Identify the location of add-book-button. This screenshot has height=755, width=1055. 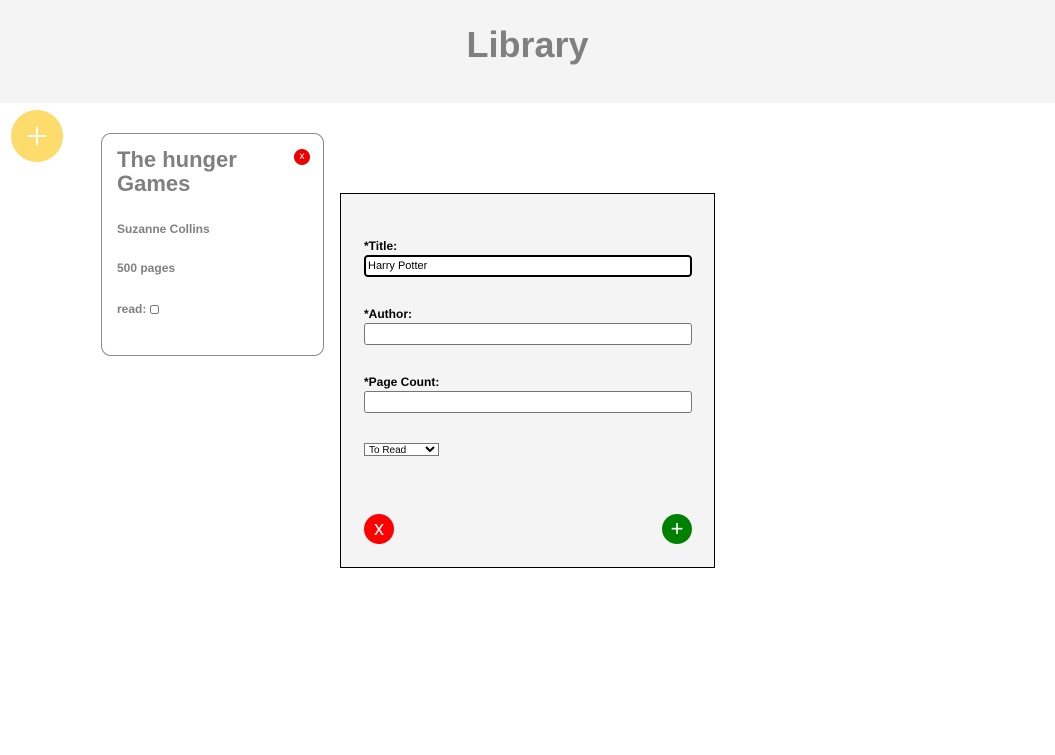
(37, 136).